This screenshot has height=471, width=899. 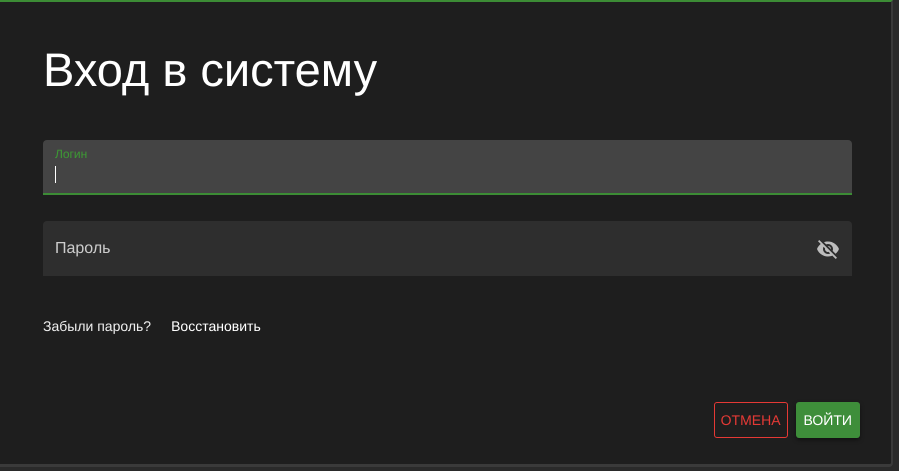 I want to click on text-cursor, so click(x=55, y=174).